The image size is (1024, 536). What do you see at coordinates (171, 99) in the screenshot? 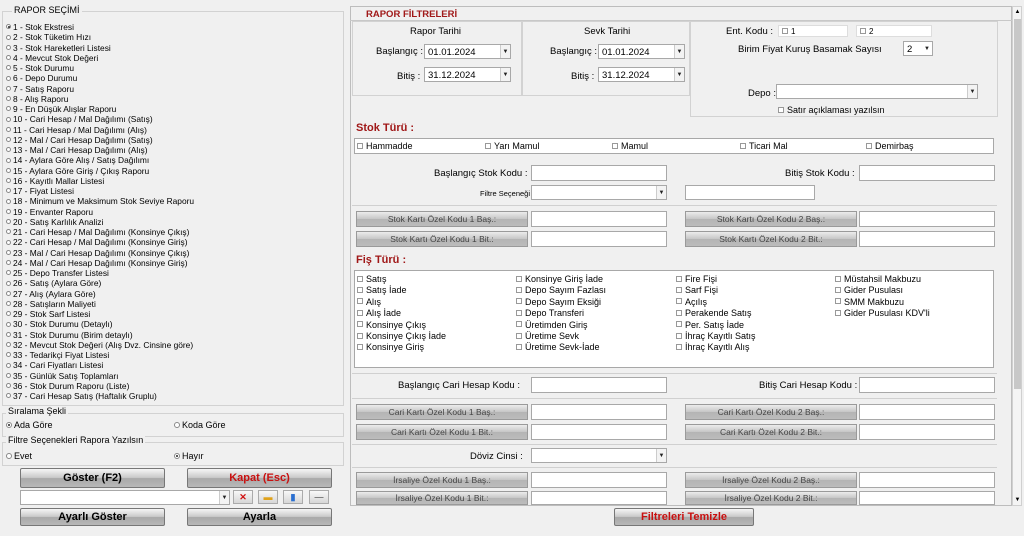
I see `report-option: 8 - Alış Raporu` at bounding box center [171, 99].